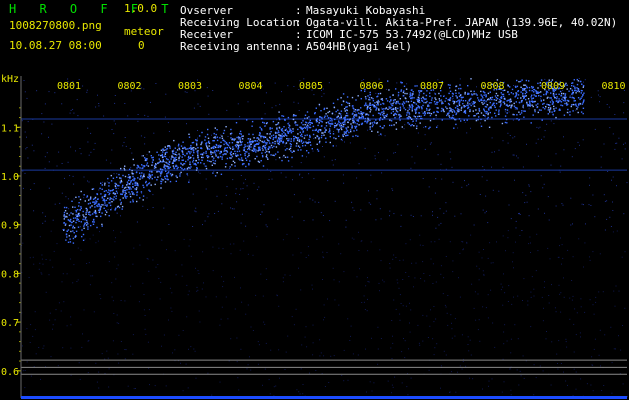 This screenshot has height=400, width=629. What do you see at coordinates (250, 86) in the screenshot?
I see `x-tick-label: 0804` at bounding box center [250, 86].